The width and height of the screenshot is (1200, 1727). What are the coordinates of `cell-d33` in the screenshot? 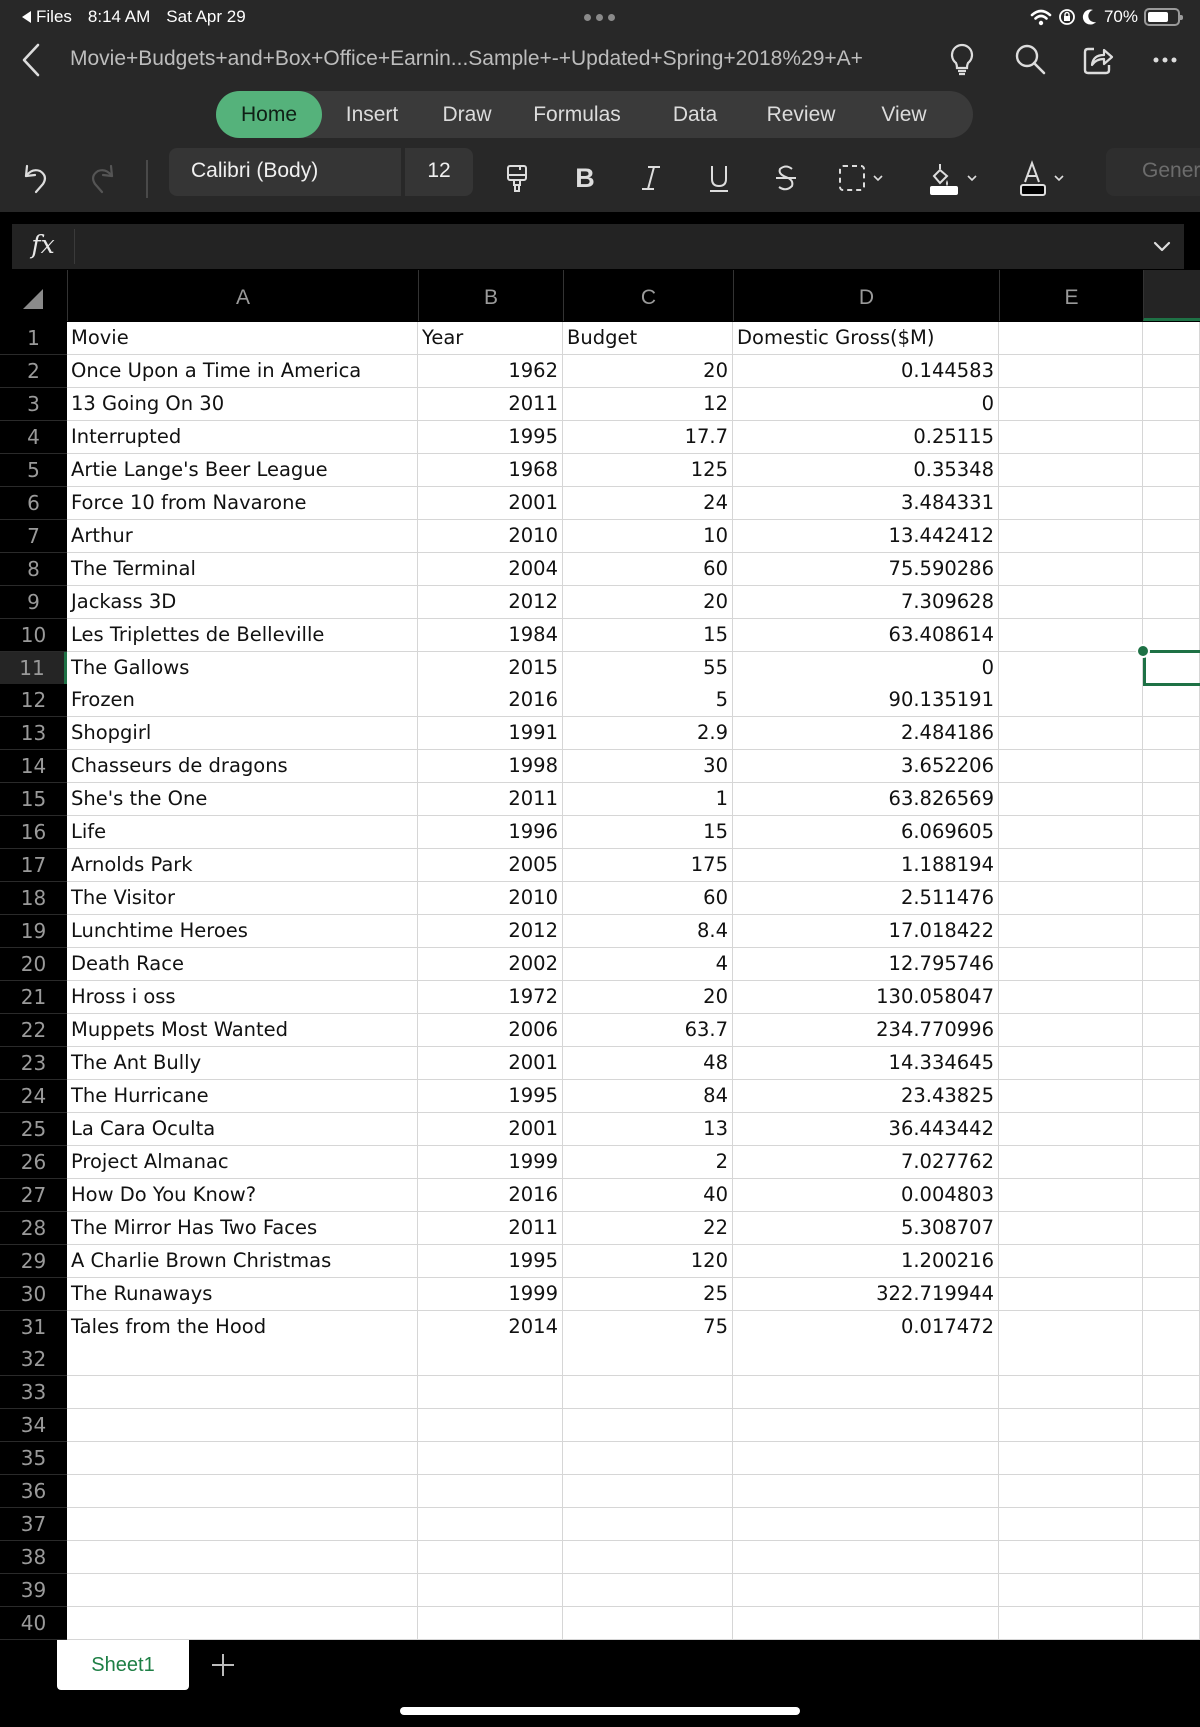 It's located at (866, 1393).